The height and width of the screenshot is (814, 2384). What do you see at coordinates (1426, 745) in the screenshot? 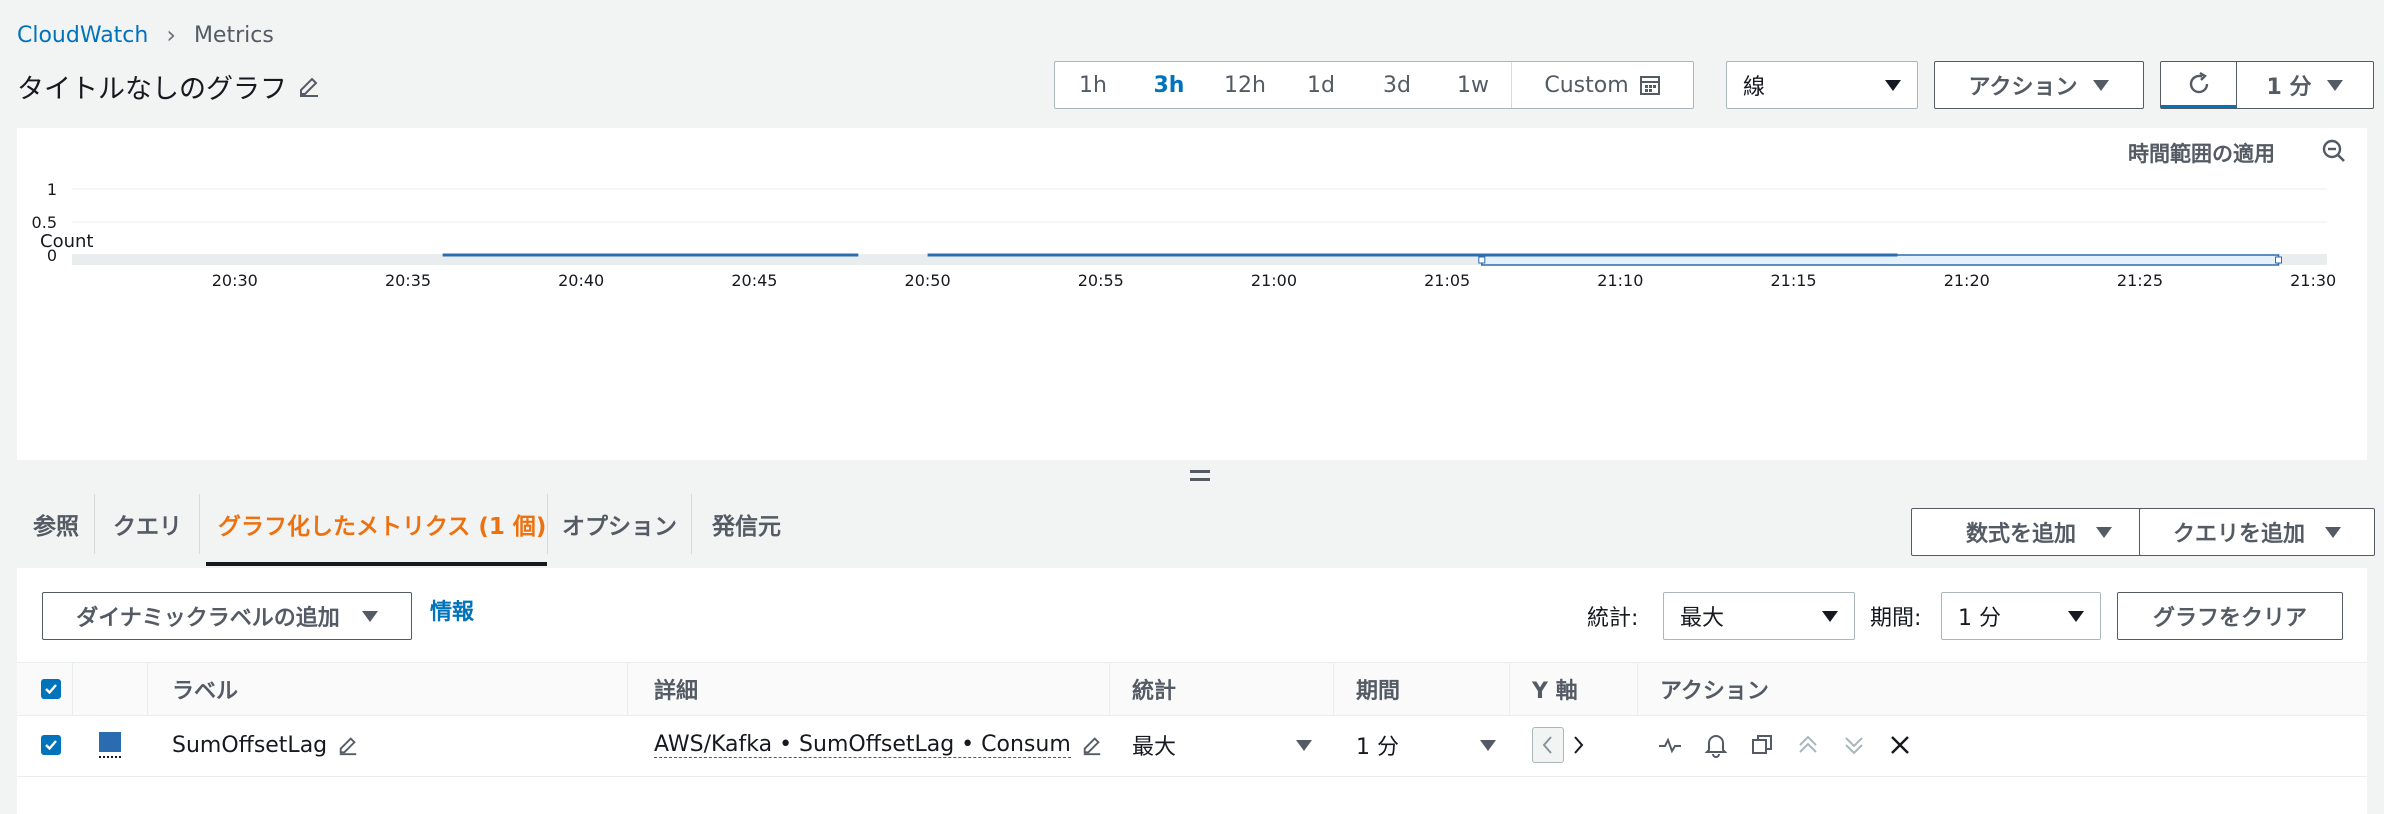
I see `row-period-select: 1 分` at bounding box center [1426, 745].